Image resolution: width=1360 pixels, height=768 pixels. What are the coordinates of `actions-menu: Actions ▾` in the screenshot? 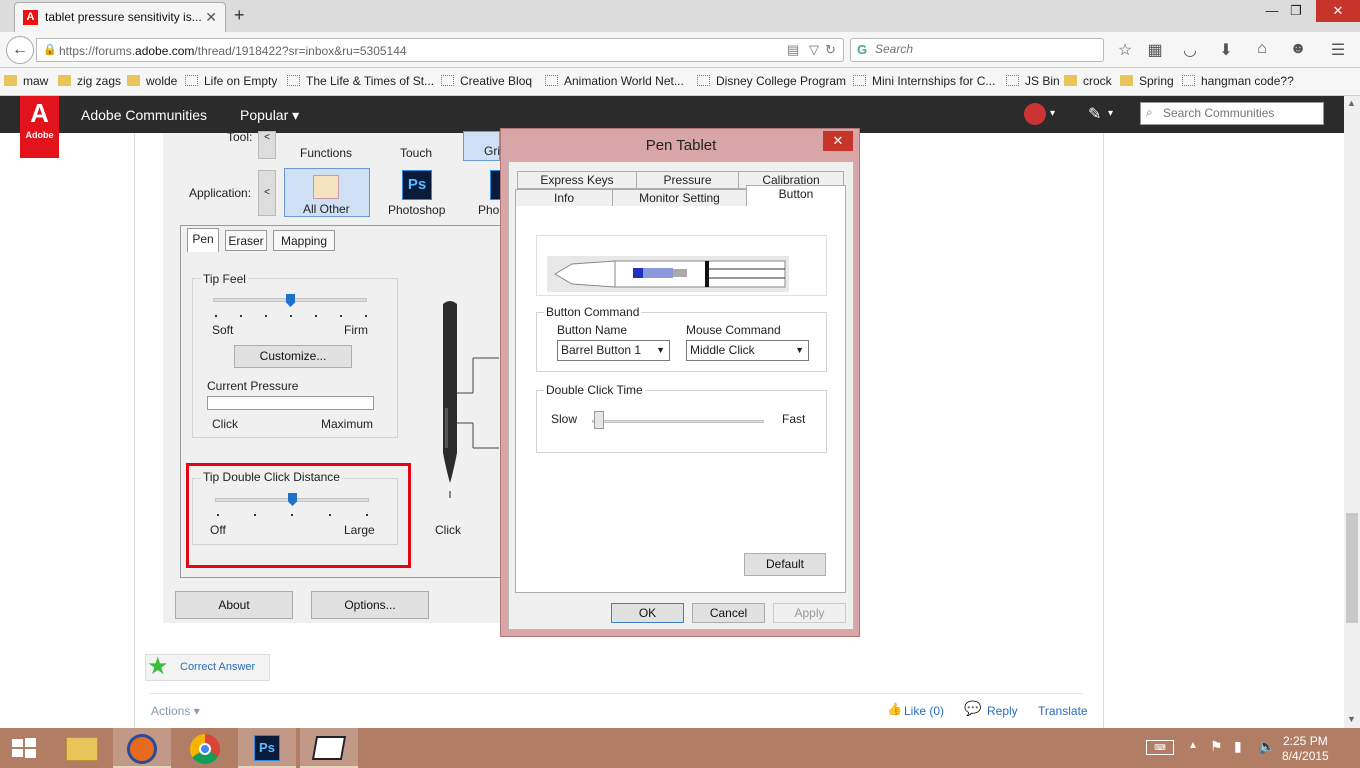 It's located at (175, 711).